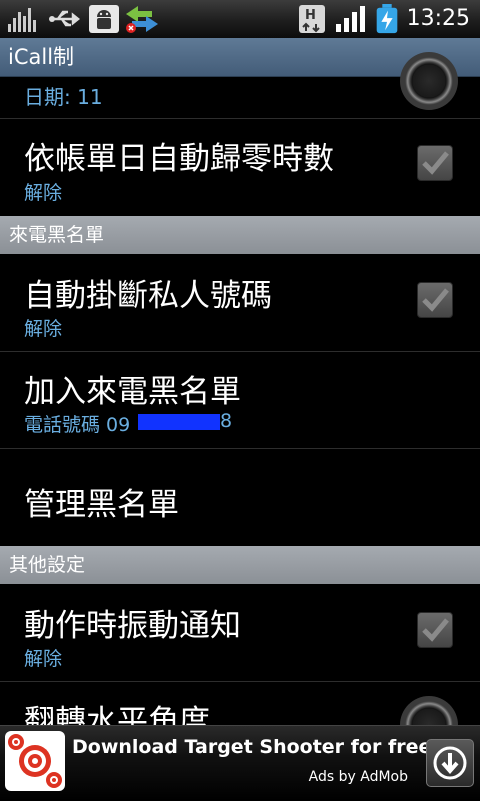 The width and height of the screenshot is (480, 801). I want to click on auto-hangup-checkbox, so click(435, 300).